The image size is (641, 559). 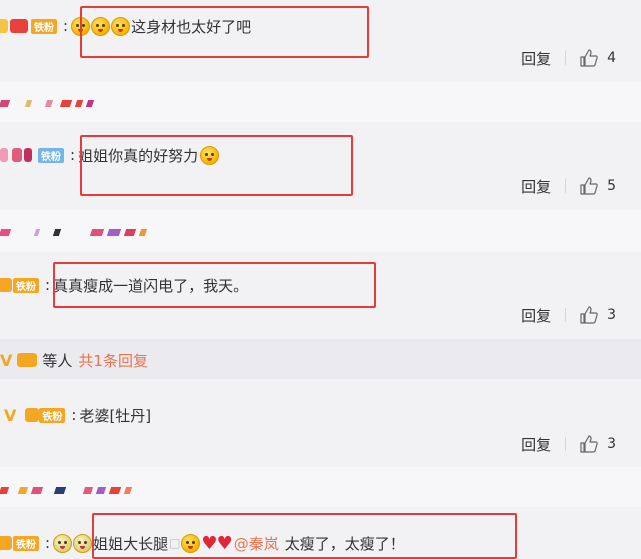 I want to click on comment-row: V 铁粉 : 老婆[牡丹], so click(x=75, y=415).